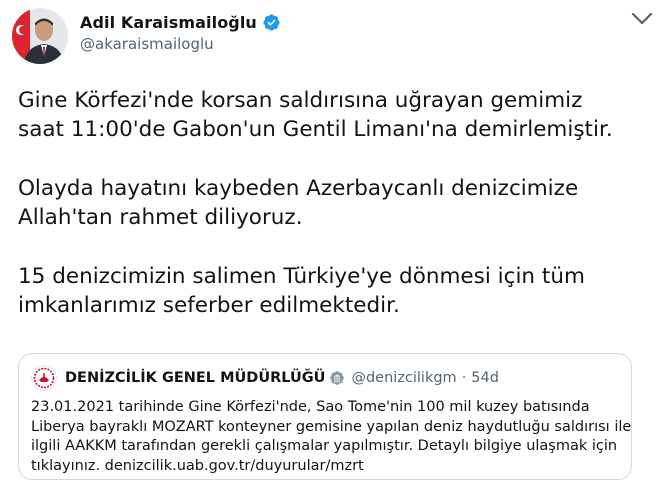 This screenshot has width=670, height=494. I want to click on author-avatar, so click(40, 36).